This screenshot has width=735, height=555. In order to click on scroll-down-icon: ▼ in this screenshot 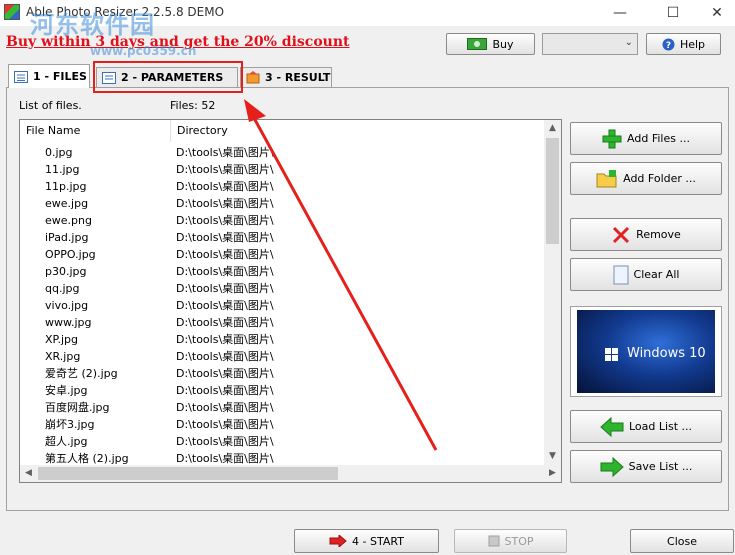, I will do `click(552, 456)`.